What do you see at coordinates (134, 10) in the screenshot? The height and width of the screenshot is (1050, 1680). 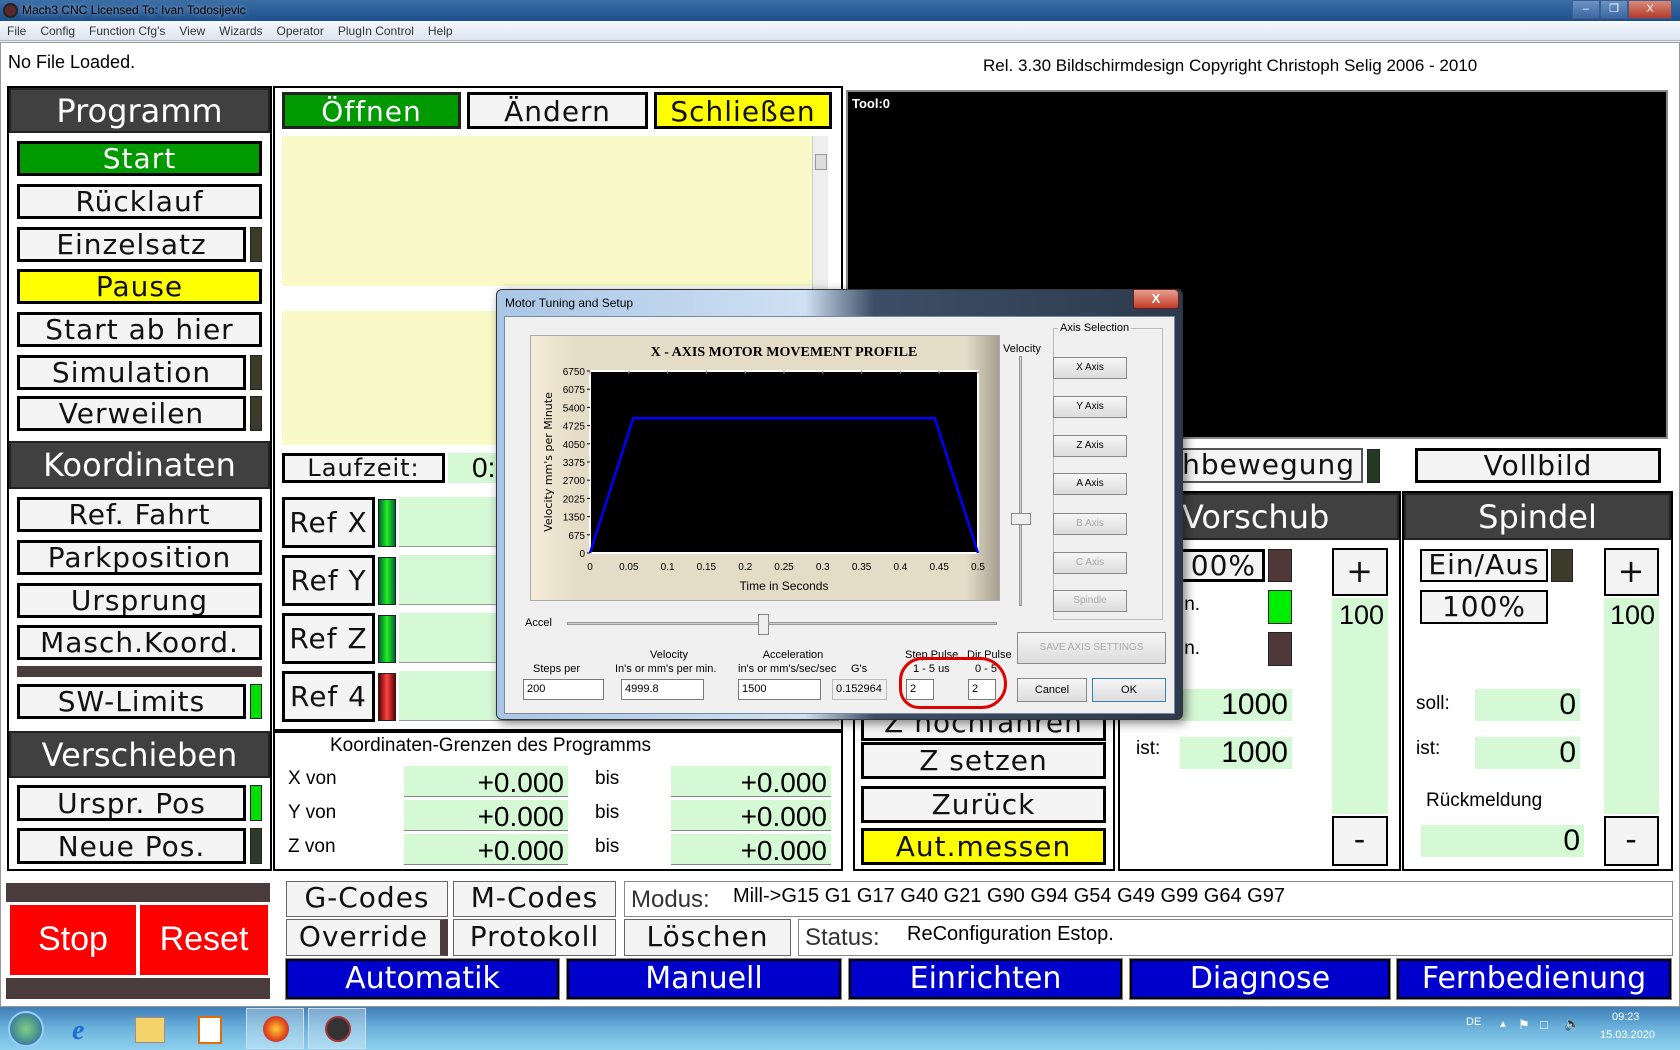 I see `window-title: Mach3 CNC Licensed To: Ivan Todosijevic` at bounding box center [134, 10].